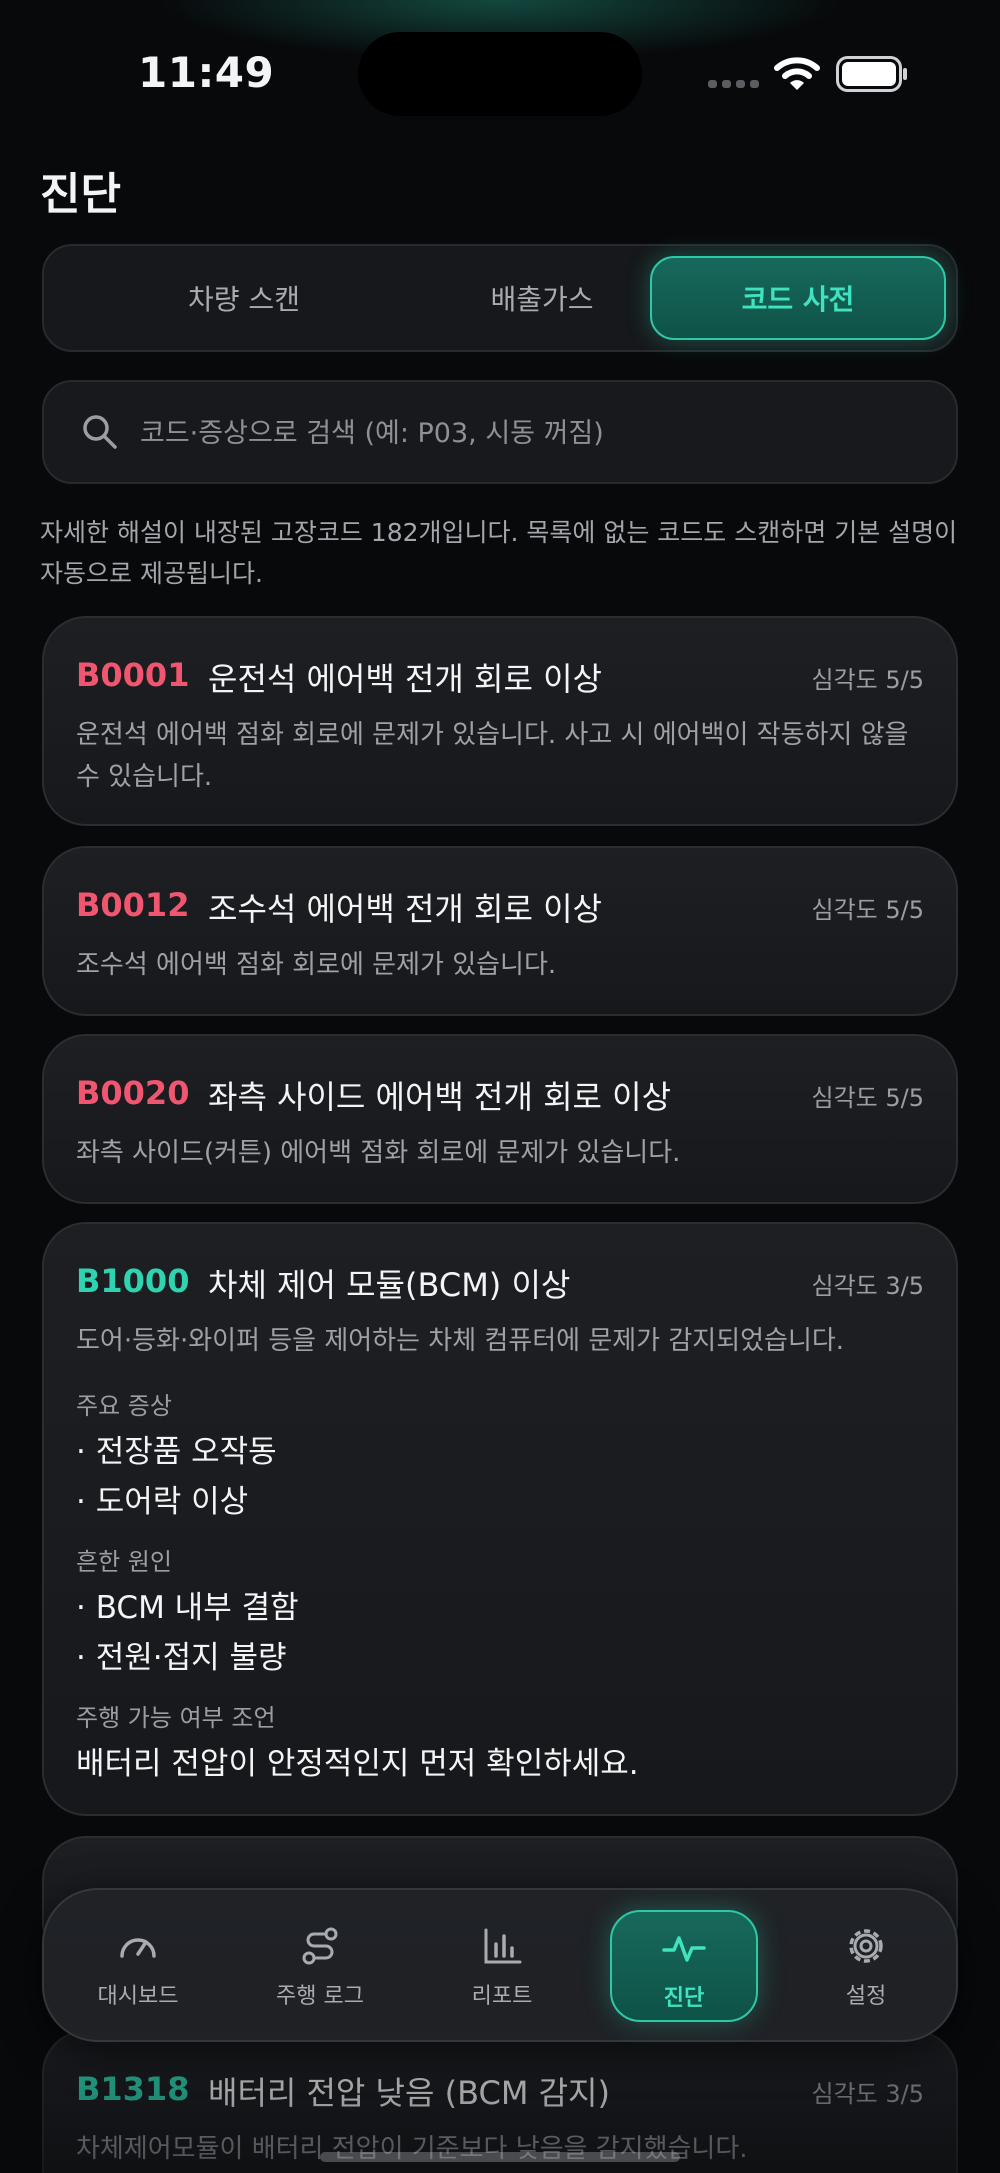 The width and height of the screenshot is (1000, 2173). Describe the element at coordinates (176, 1718) in the screenshot. I see `advice-label: 주행 가능 여부 조언` at that location.